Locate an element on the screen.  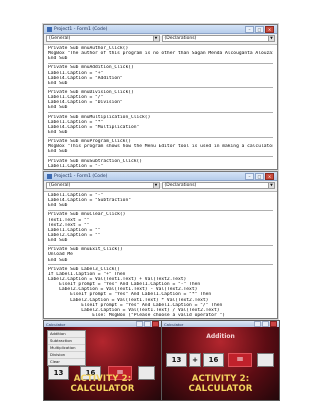
menu-item: Clear is located at coordinates (66, 362).